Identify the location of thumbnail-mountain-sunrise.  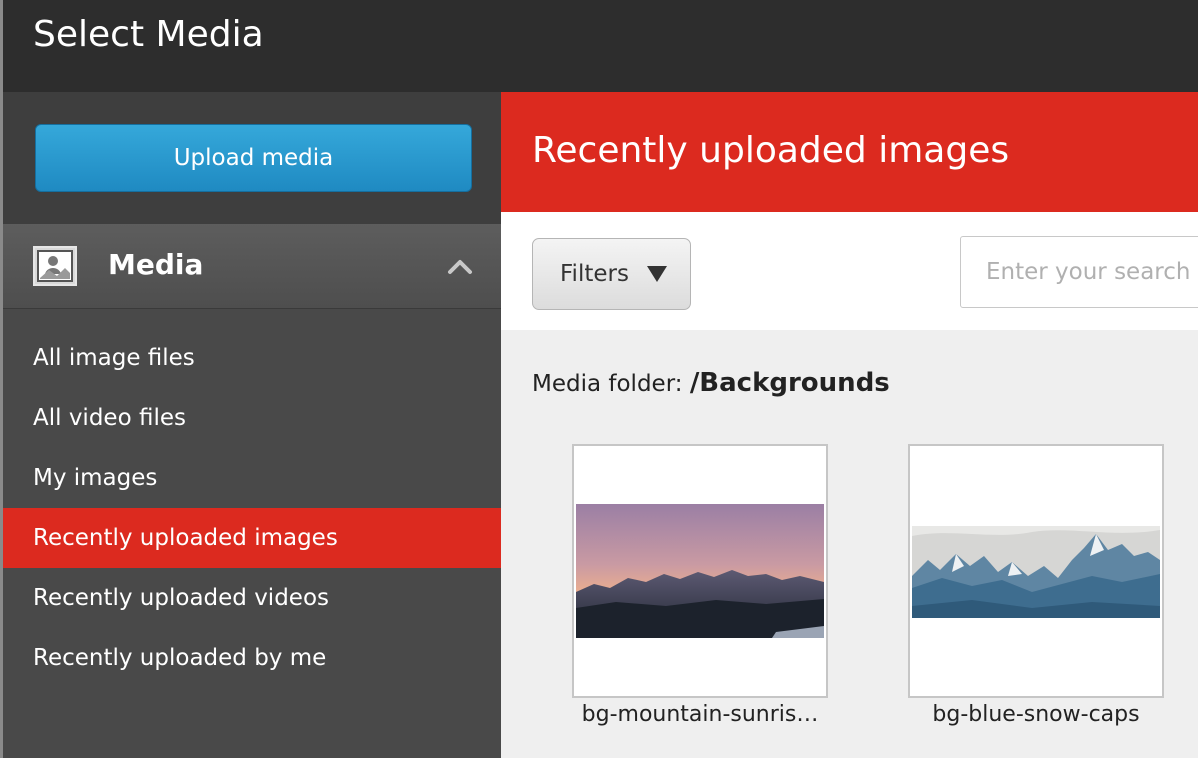
(700, 571).